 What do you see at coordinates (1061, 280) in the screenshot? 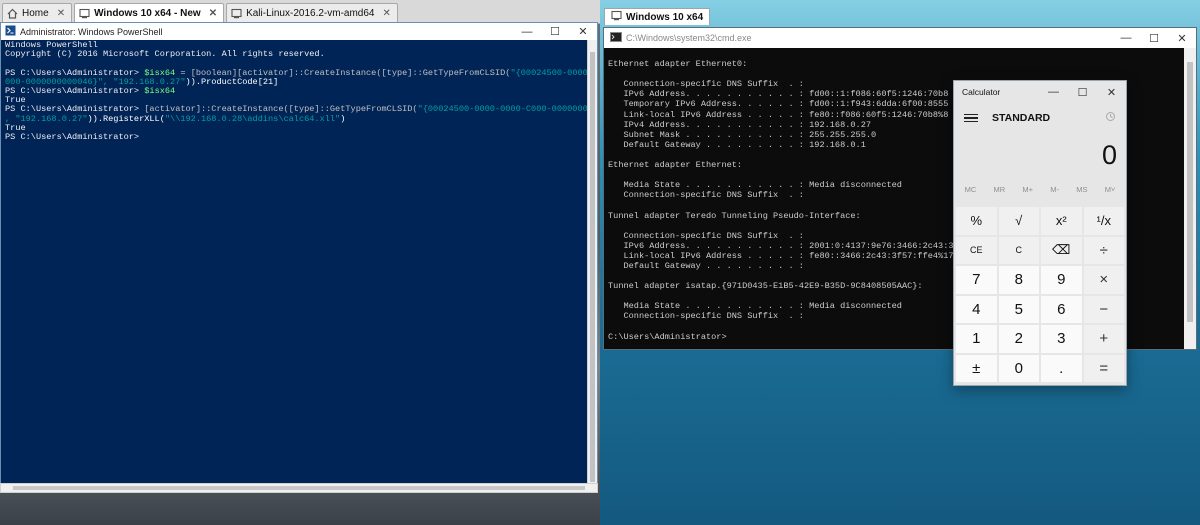
I see `digit-9-button: 9` at bounding box center [1061, 280].